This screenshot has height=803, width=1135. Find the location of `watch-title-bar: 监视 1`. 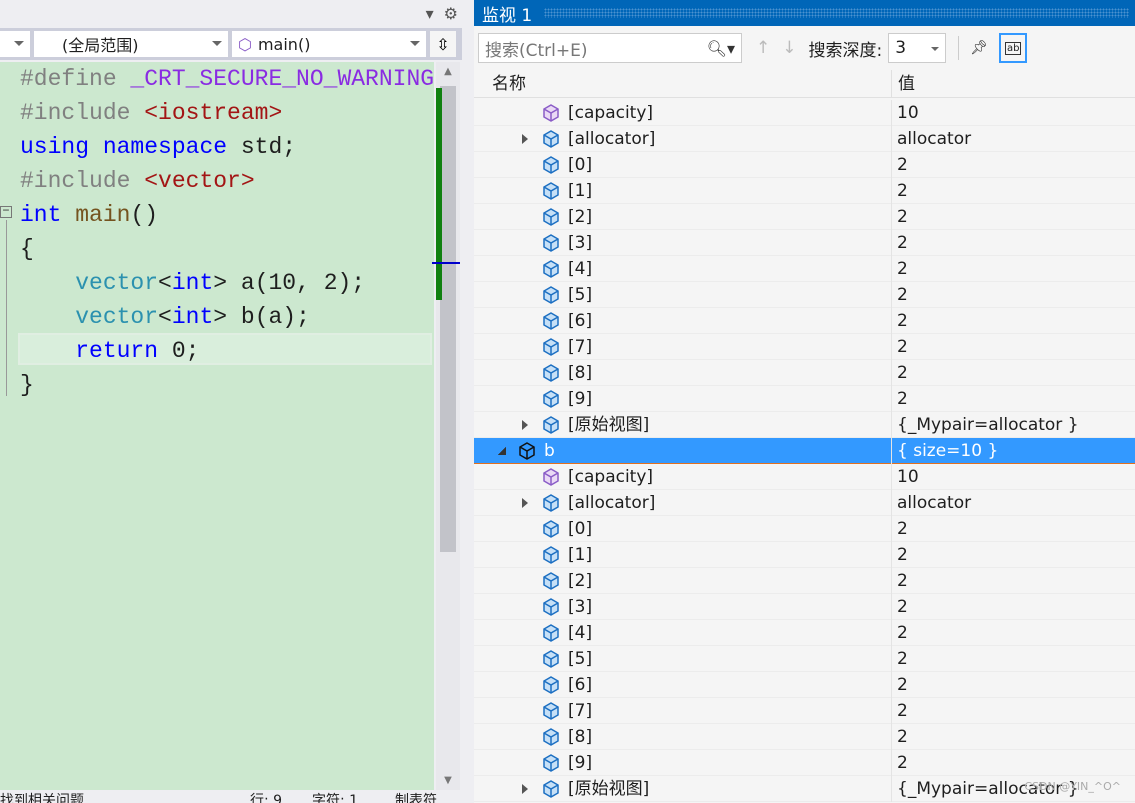

watch-title-bar: 监视 1 is located at coordinates (804, 13).